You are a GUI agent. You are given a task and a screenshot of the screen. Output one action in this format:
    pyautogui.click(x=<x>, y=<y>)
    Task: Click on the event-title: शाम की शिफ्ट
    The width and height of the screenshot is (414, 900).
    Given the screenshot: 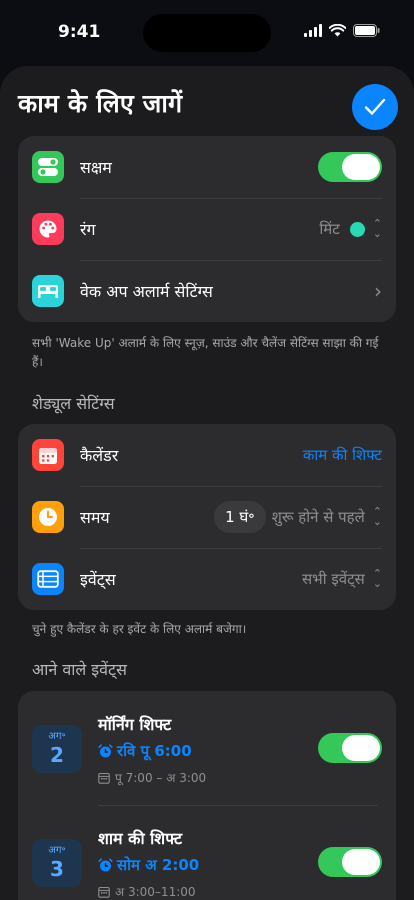 What is the action you would take?
    pyautogui.click(x=140, y=838)
    